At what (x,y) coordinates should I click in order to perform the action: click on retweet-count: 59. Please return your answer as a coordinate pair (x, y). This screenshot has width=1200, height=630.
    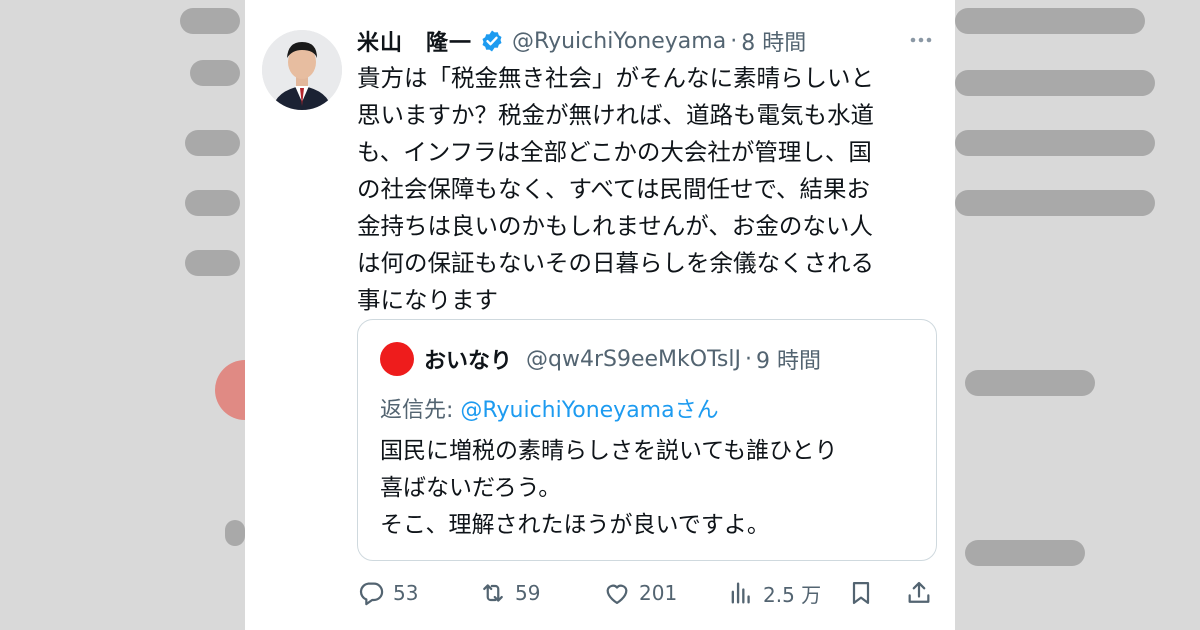
    Looking at the image, I should click on (528, 593).